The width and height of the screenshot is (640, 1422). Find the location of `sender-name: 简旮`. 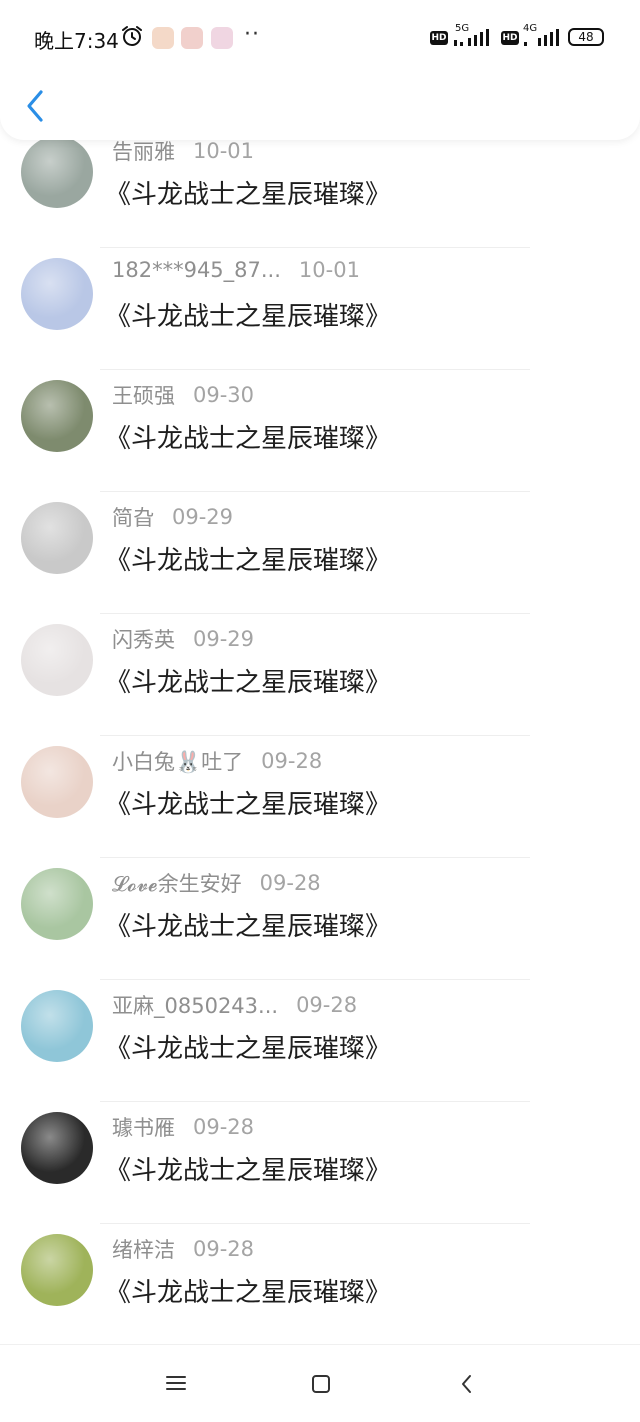

sender-name: 简旮 is located at coordinates (133, 518).